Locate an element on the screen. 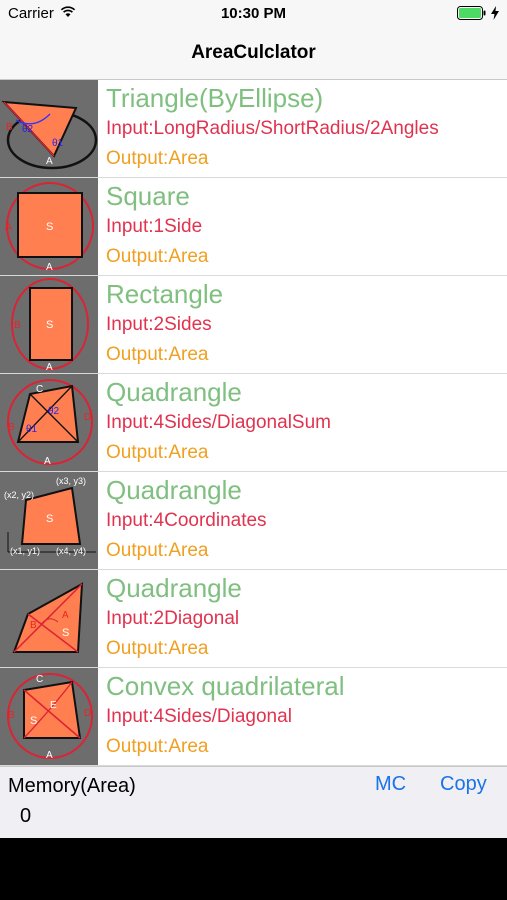 Image resolution: width=507 pixels, height=900 pixels. navigation-bar: AreaCulclator is located at coordinates (253, 54).